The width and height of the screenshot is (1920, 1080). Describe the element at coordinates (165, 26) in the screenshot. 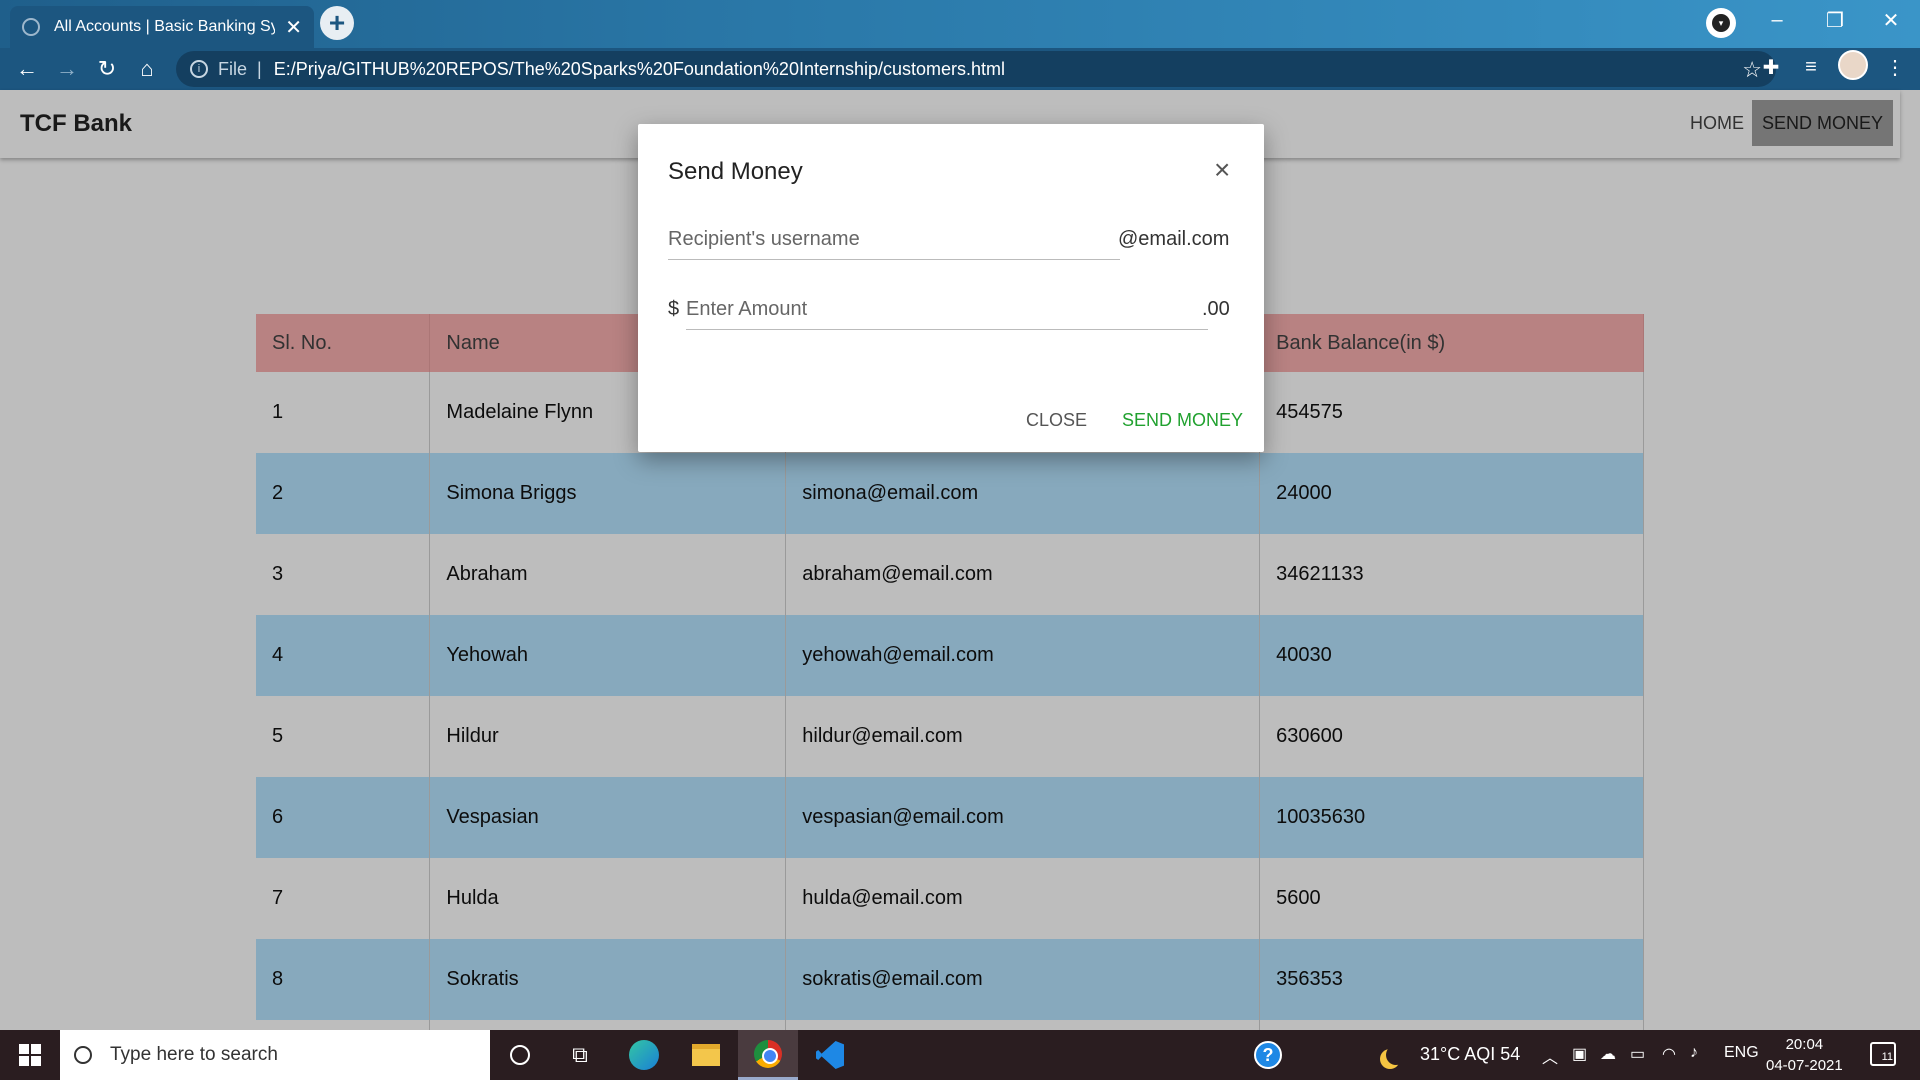

I see `tab-title: All Accounts | Basic Banking Syst` at that location.